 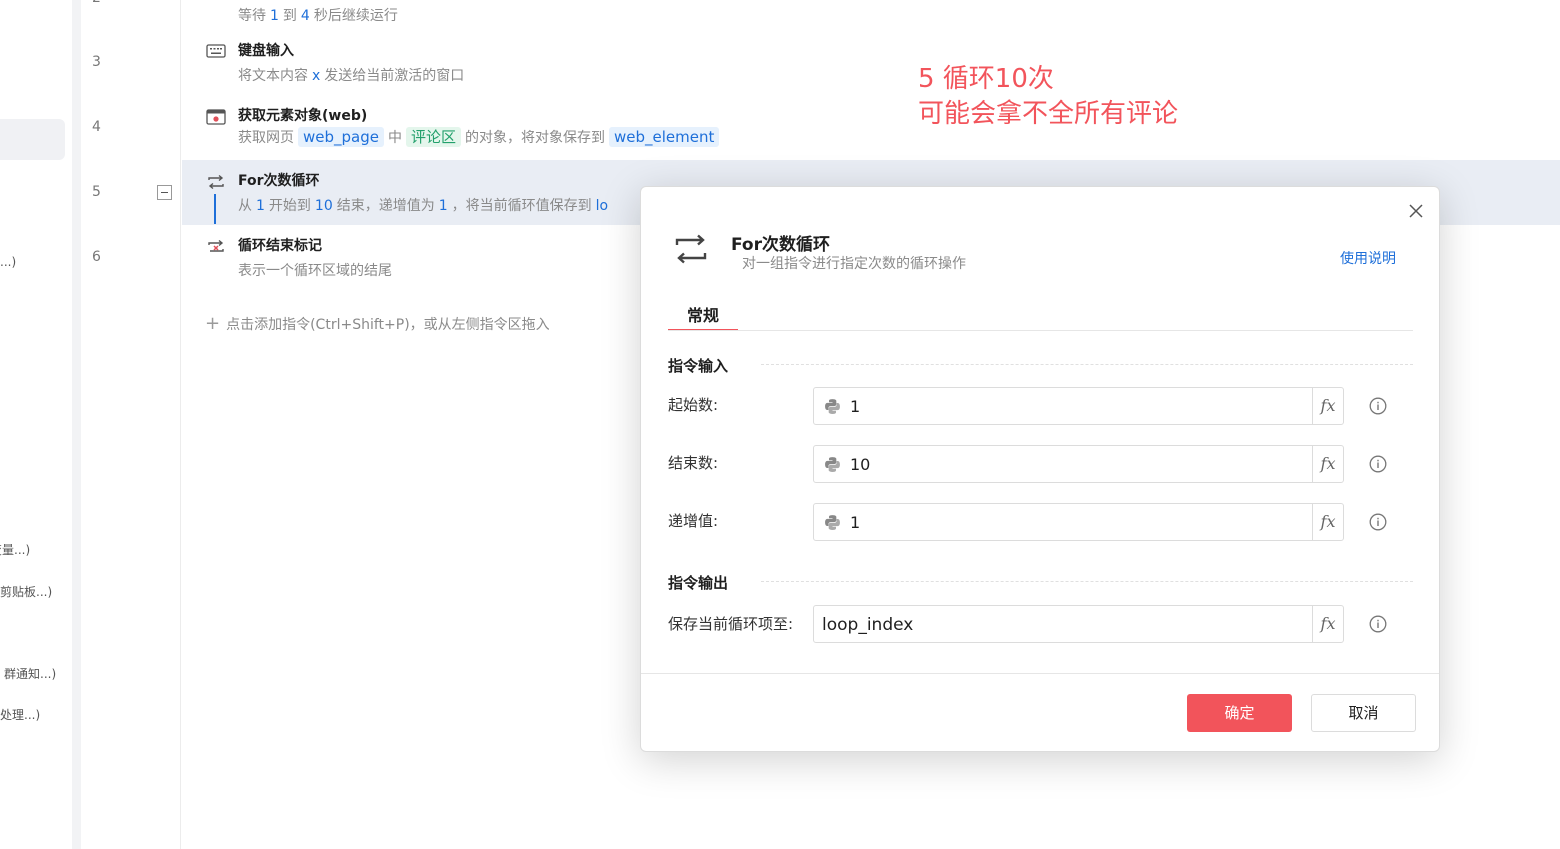 What do you see at coordinates (303, 116) in the screenshot?
I see `command-title: 获取元素对象(web)` at bounding box center [303, 116].